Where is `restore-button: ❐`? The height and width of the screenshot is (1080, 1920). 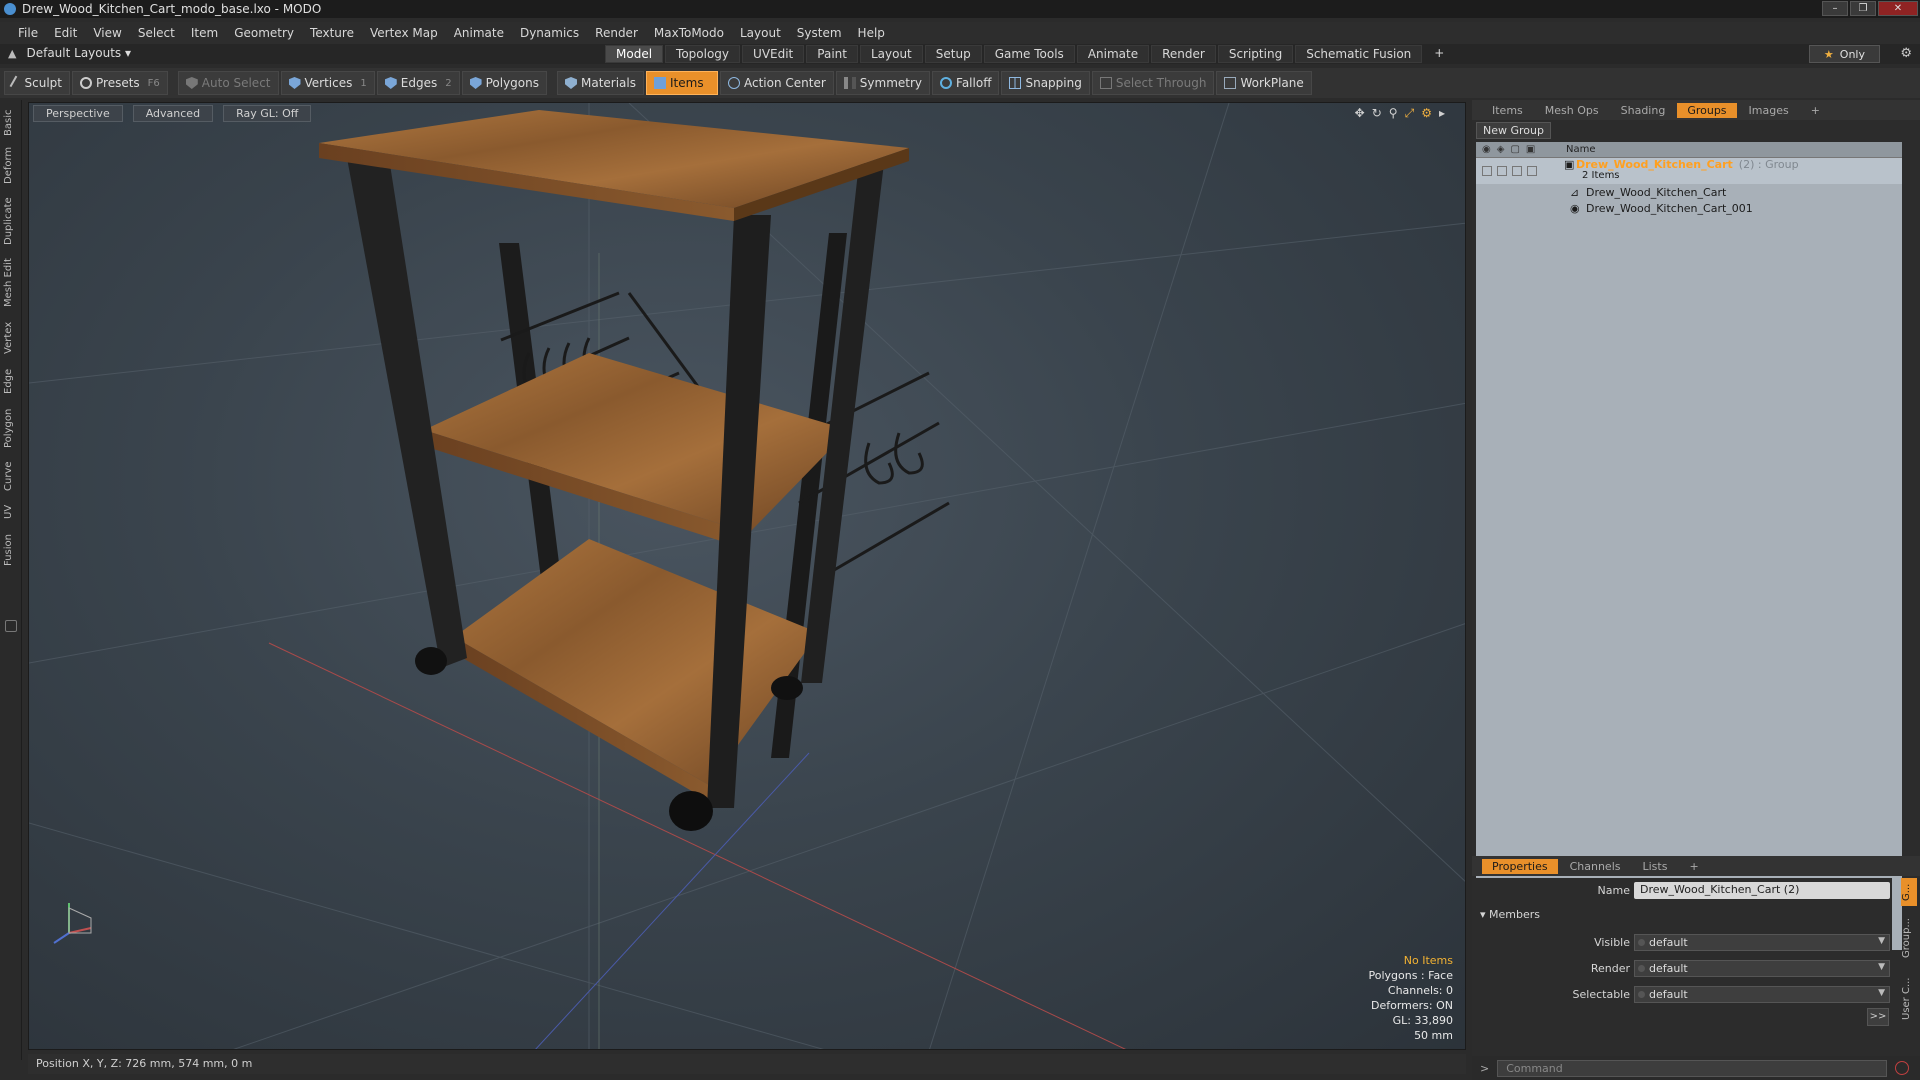
restore-button: ❐ is located at coordinates (1863, 8).